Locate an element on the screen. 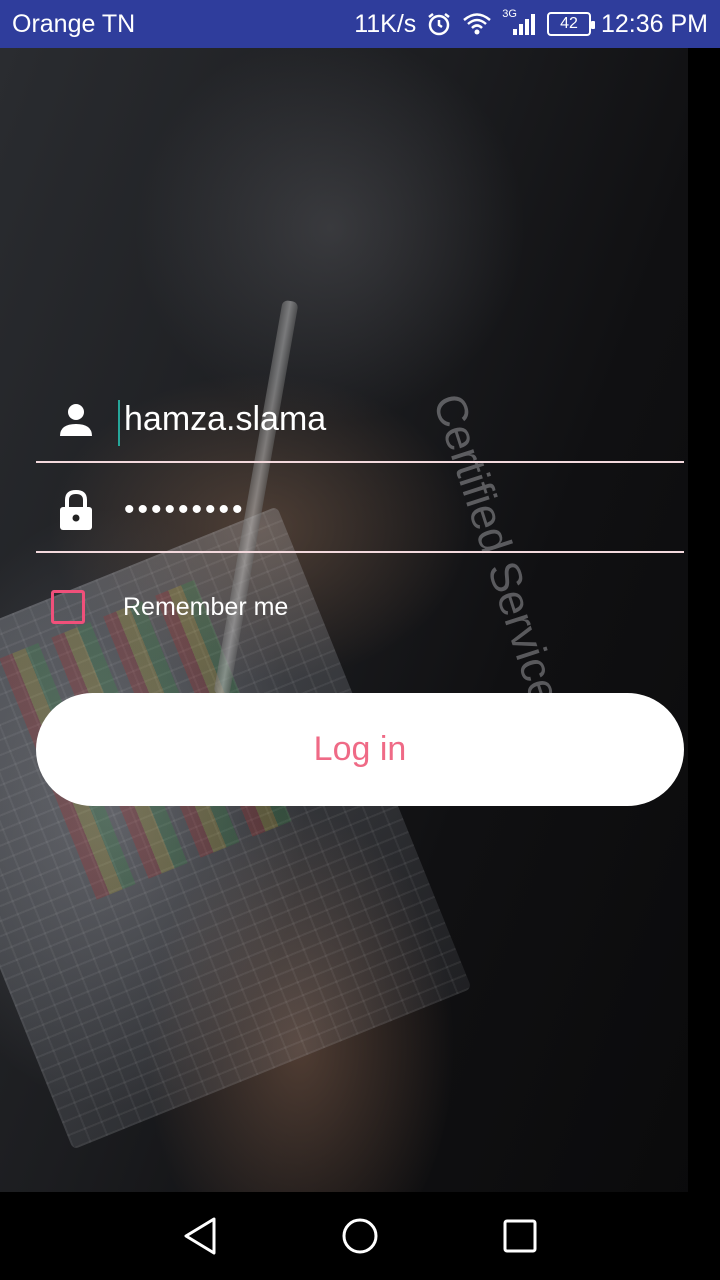  network-speed: 11K/s is located at coordinates (385, 23).